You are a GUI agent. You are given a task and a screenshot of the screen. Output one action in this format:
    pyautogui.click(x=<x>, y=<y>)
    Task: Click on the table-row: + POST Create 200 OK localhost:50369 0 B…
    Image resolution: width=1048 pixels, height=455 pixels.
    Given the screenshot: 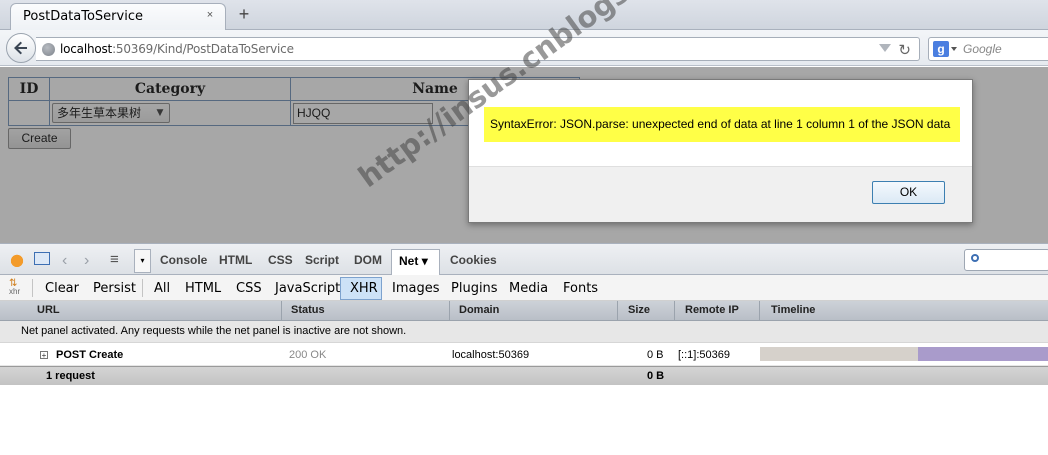 What is the action you would take?
    pyautogui.click(x=524, y=354)
    